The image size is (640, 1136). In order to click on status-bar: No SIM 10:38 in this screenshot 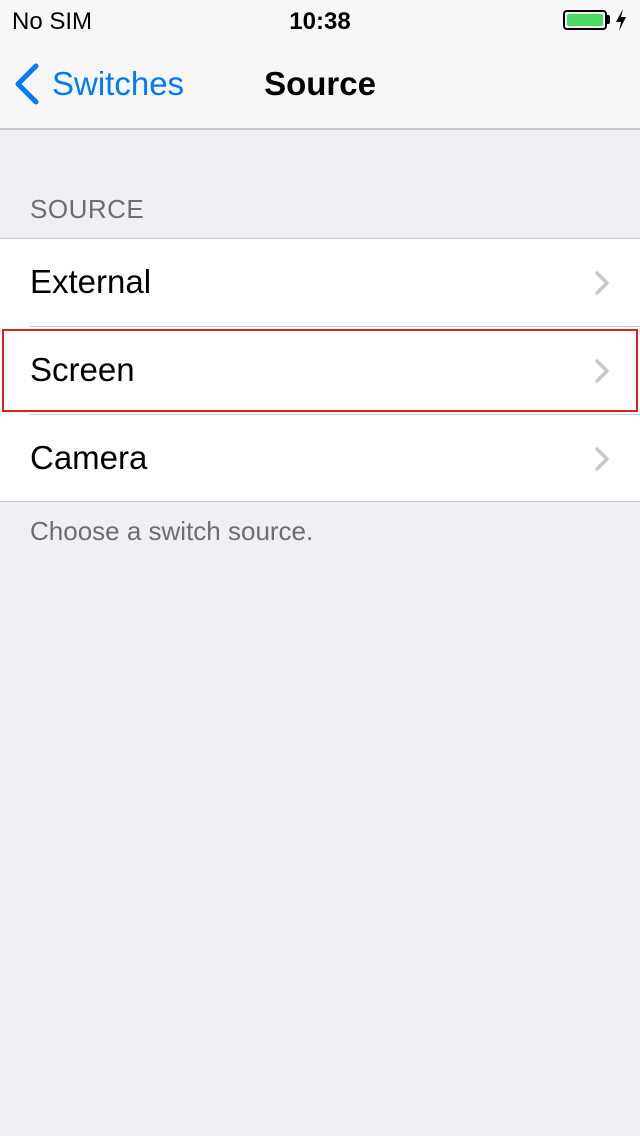, I will do `click(320, 20)`.